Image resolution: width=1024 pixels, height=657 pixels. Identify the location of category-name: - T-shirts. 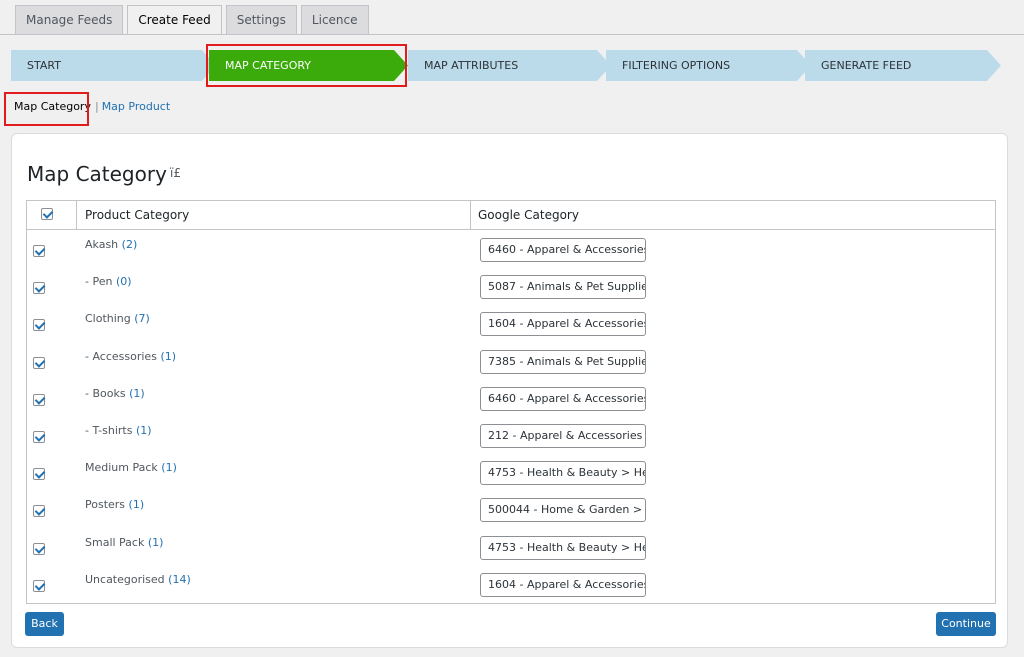
(109, 430).